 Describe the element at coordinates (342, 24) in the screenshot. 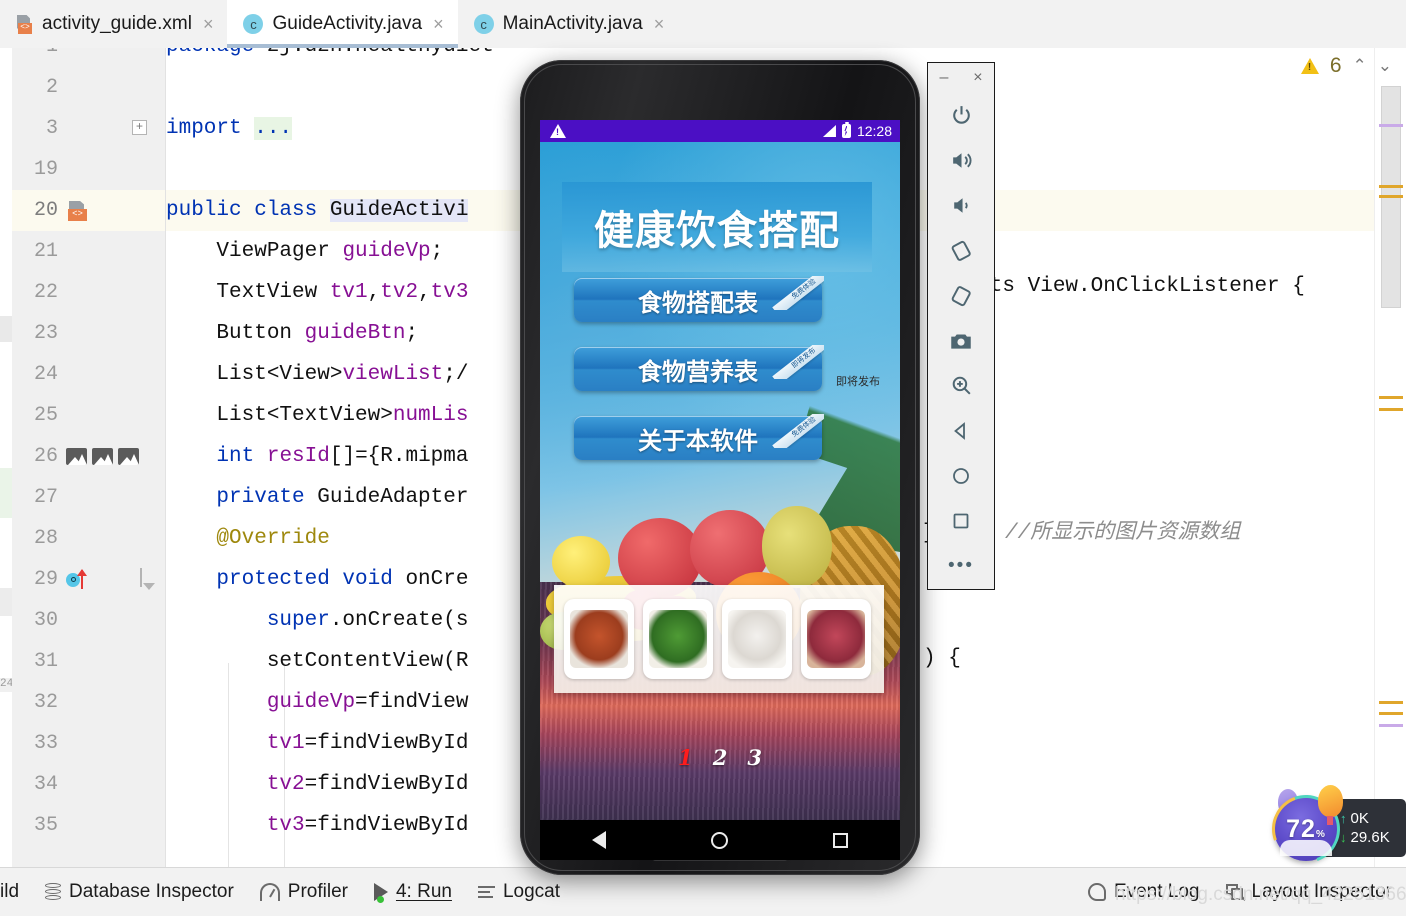

I see `tab-guideactivity-java: c GuideActivity.java ×` at that location.